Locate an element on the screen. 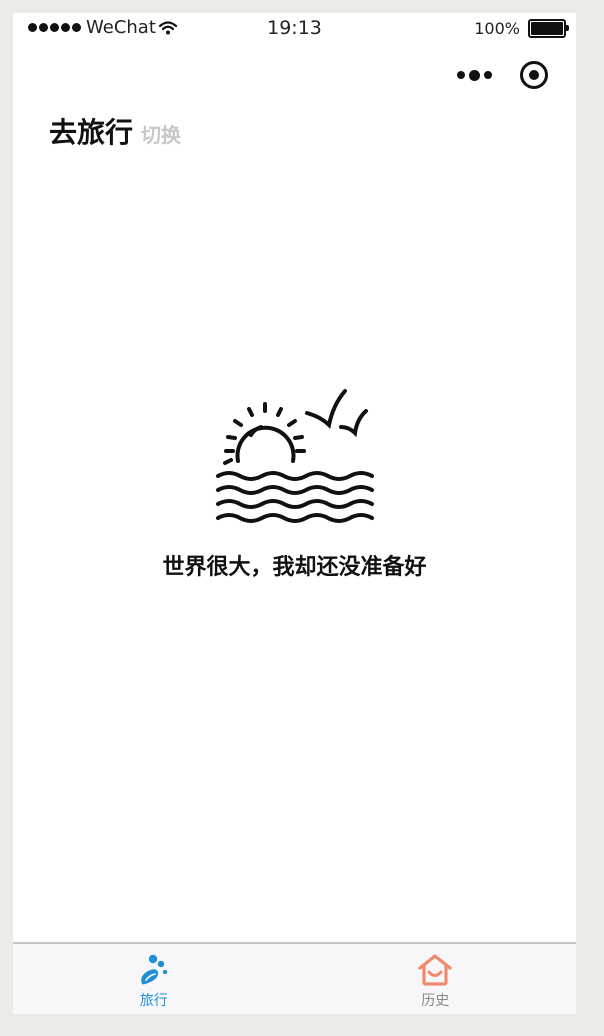  tab-history-label: 历史 is located at coordinates (435, 1001).